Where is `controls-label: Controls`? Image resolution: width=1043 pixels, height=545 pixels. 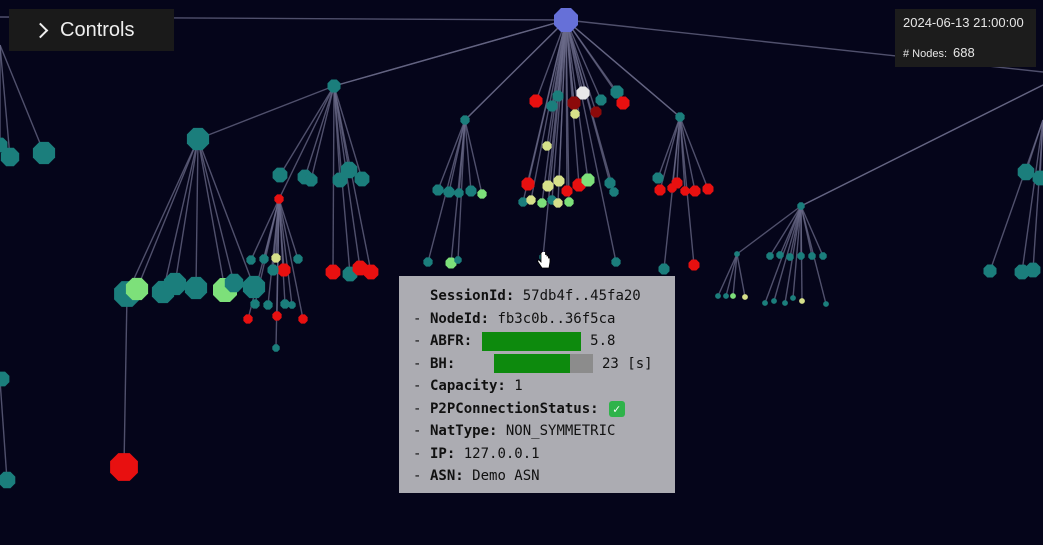 controls-label: Controls is located at coordinates (97, 29).